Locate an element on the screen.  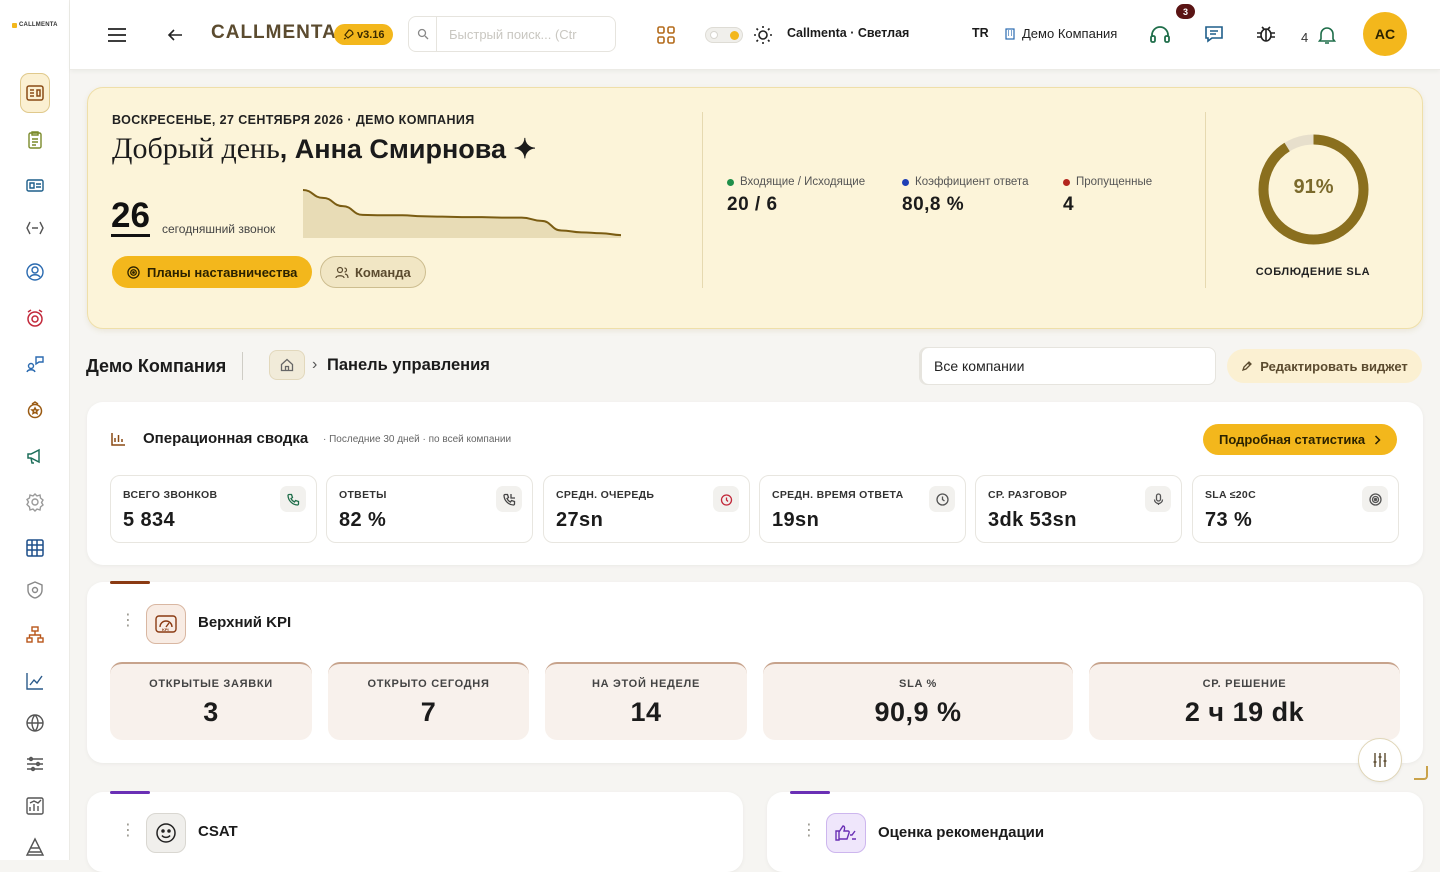
stat-value: 19sn is located at coordinates (796, 520).